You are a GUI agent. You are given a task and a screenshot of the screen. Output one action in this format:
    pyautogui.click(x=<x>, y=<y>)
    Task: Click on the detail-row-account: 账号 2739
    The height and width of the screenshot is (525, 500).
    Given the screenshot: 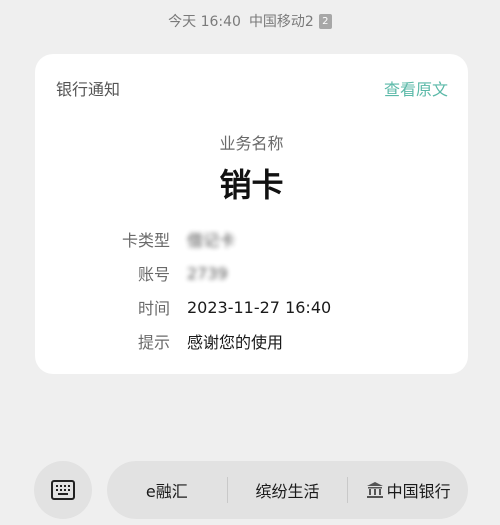 What is the action you would take?
    pyautogui.click(x=251, y=273)
    